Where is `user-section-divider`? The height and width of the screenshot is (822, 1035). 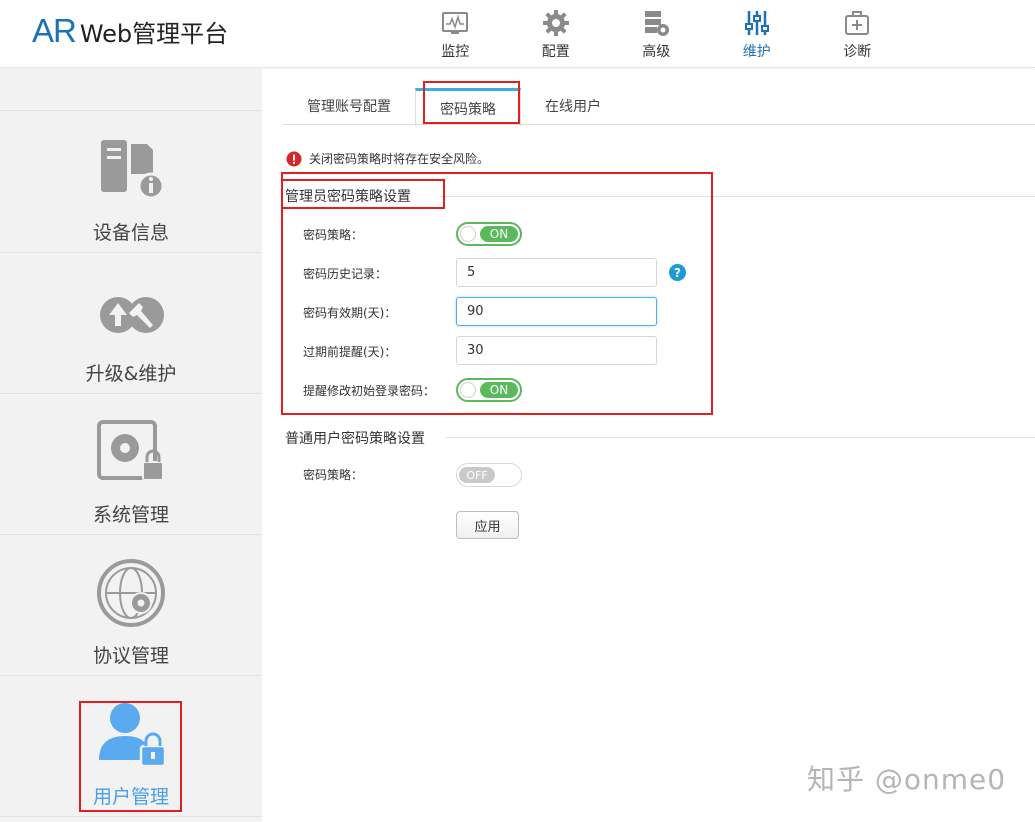 user-section-divider is located at coordinates (740, 437).